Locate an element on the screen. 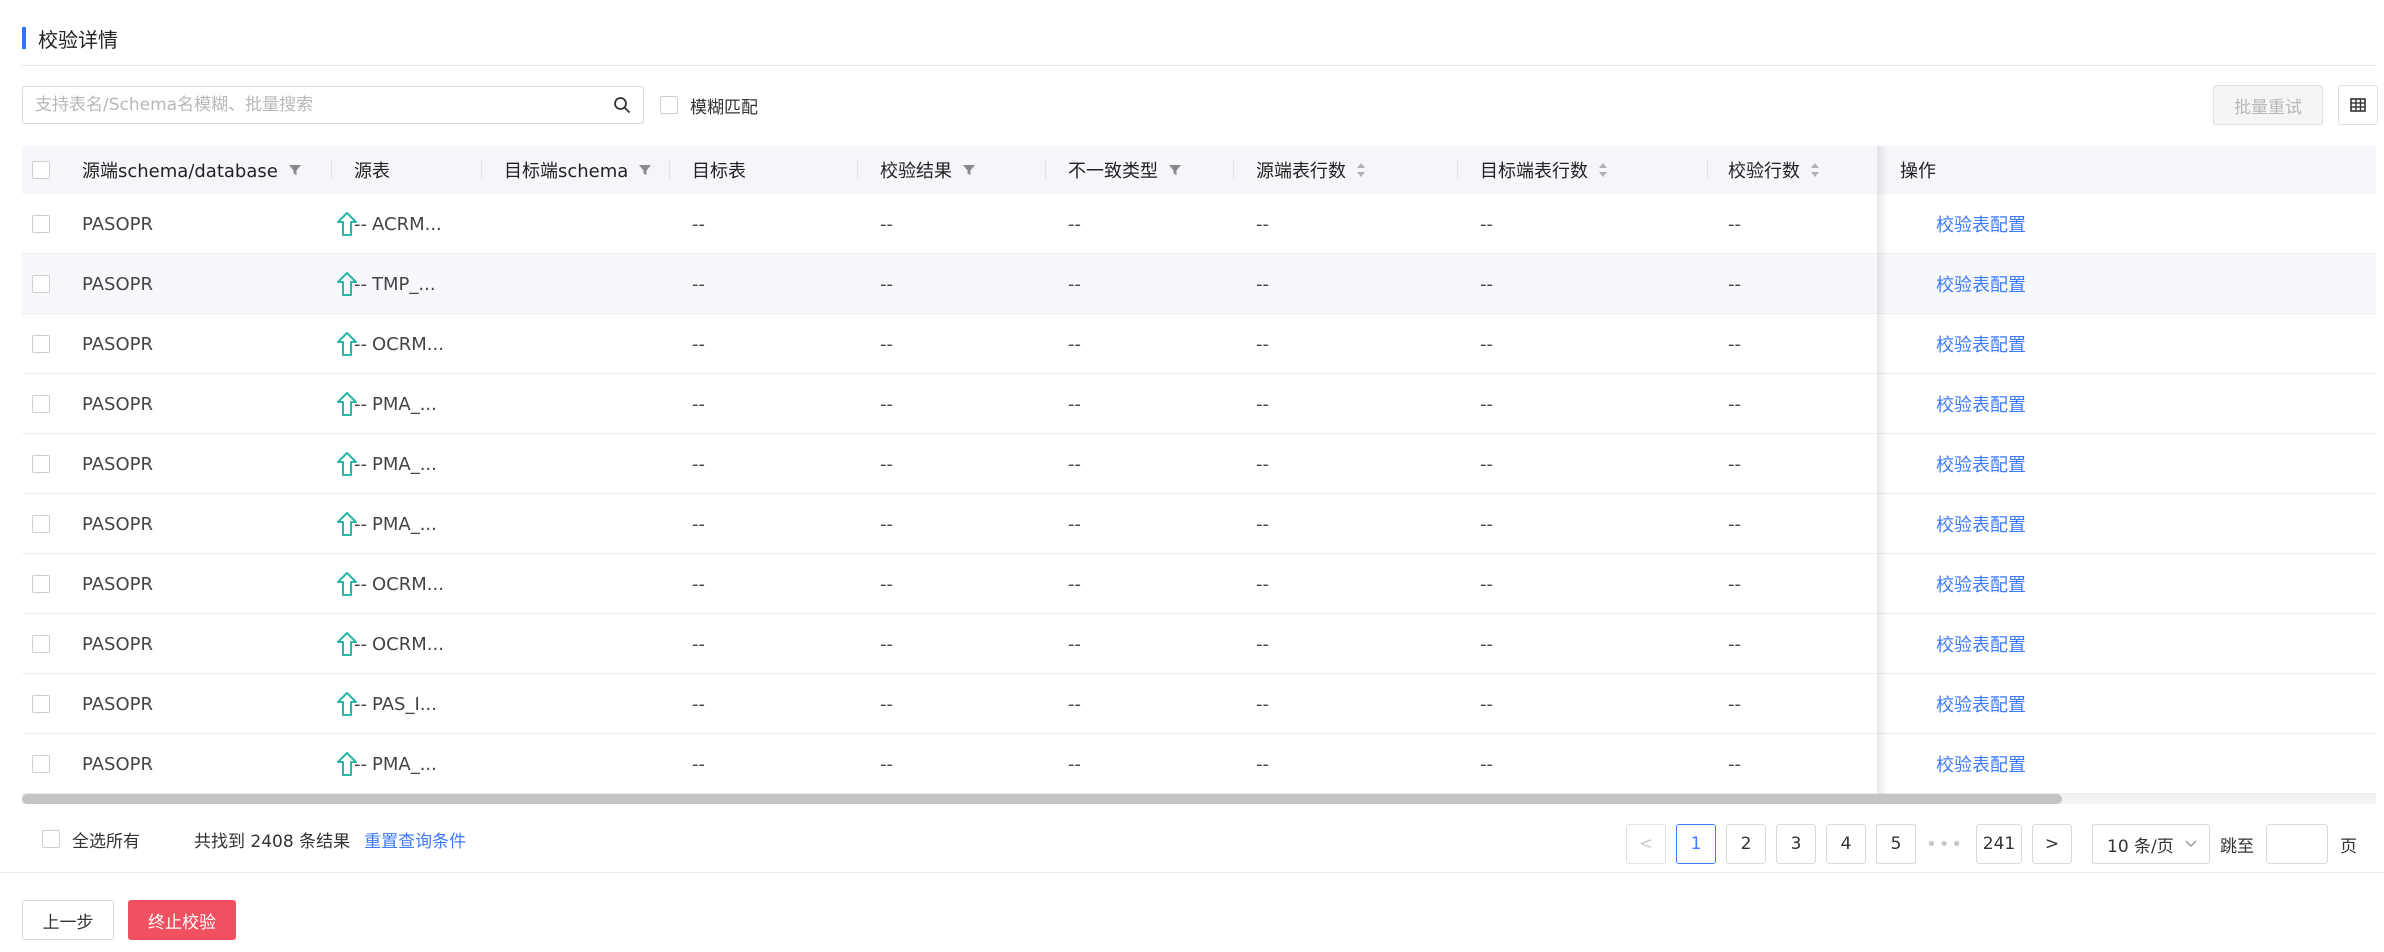  fuzzy-match-checkbox is located at coordinates (669, 105).